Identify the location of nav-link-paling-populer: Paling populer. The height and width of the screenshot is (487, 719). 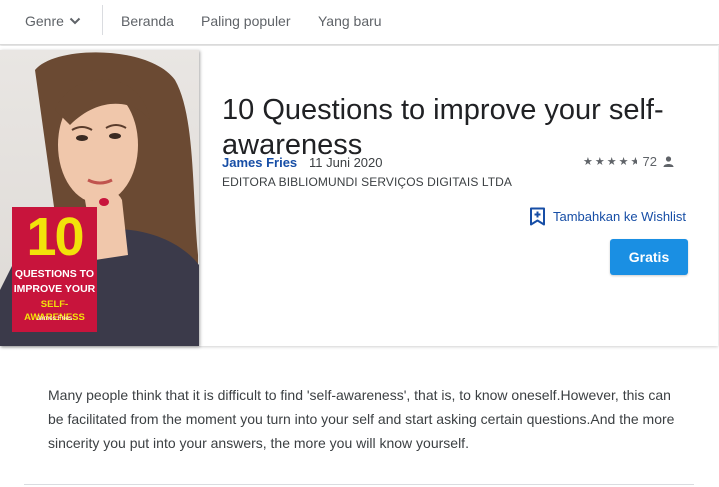
(246, 21).